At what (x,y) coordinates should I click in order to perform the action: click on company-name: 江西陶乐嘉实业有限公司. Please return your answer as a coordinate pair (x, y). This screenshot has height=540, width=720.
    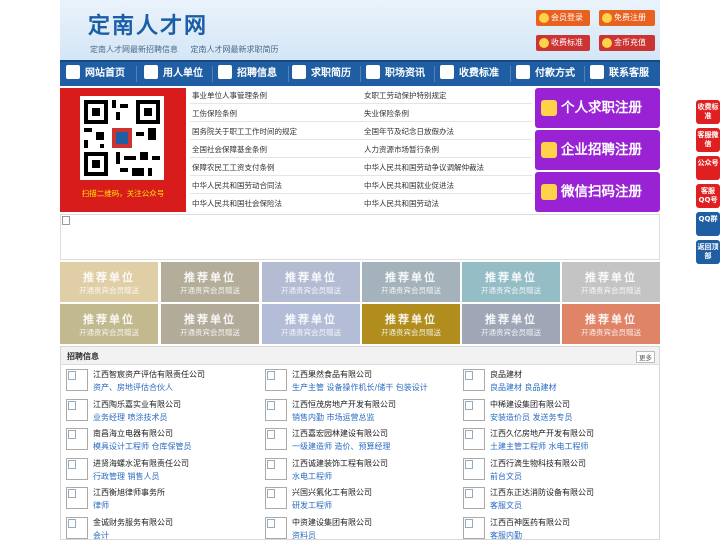
    Looking at the image, I should click on (137, 404).